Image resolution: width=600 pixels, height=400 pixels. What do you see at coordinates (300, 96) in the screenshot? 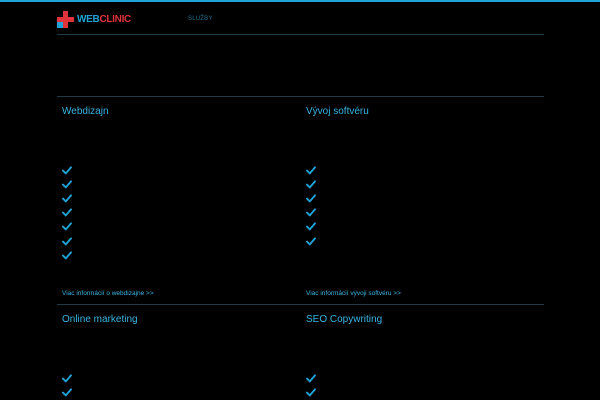
I see `section-divider` at bounding box center [300, 96].